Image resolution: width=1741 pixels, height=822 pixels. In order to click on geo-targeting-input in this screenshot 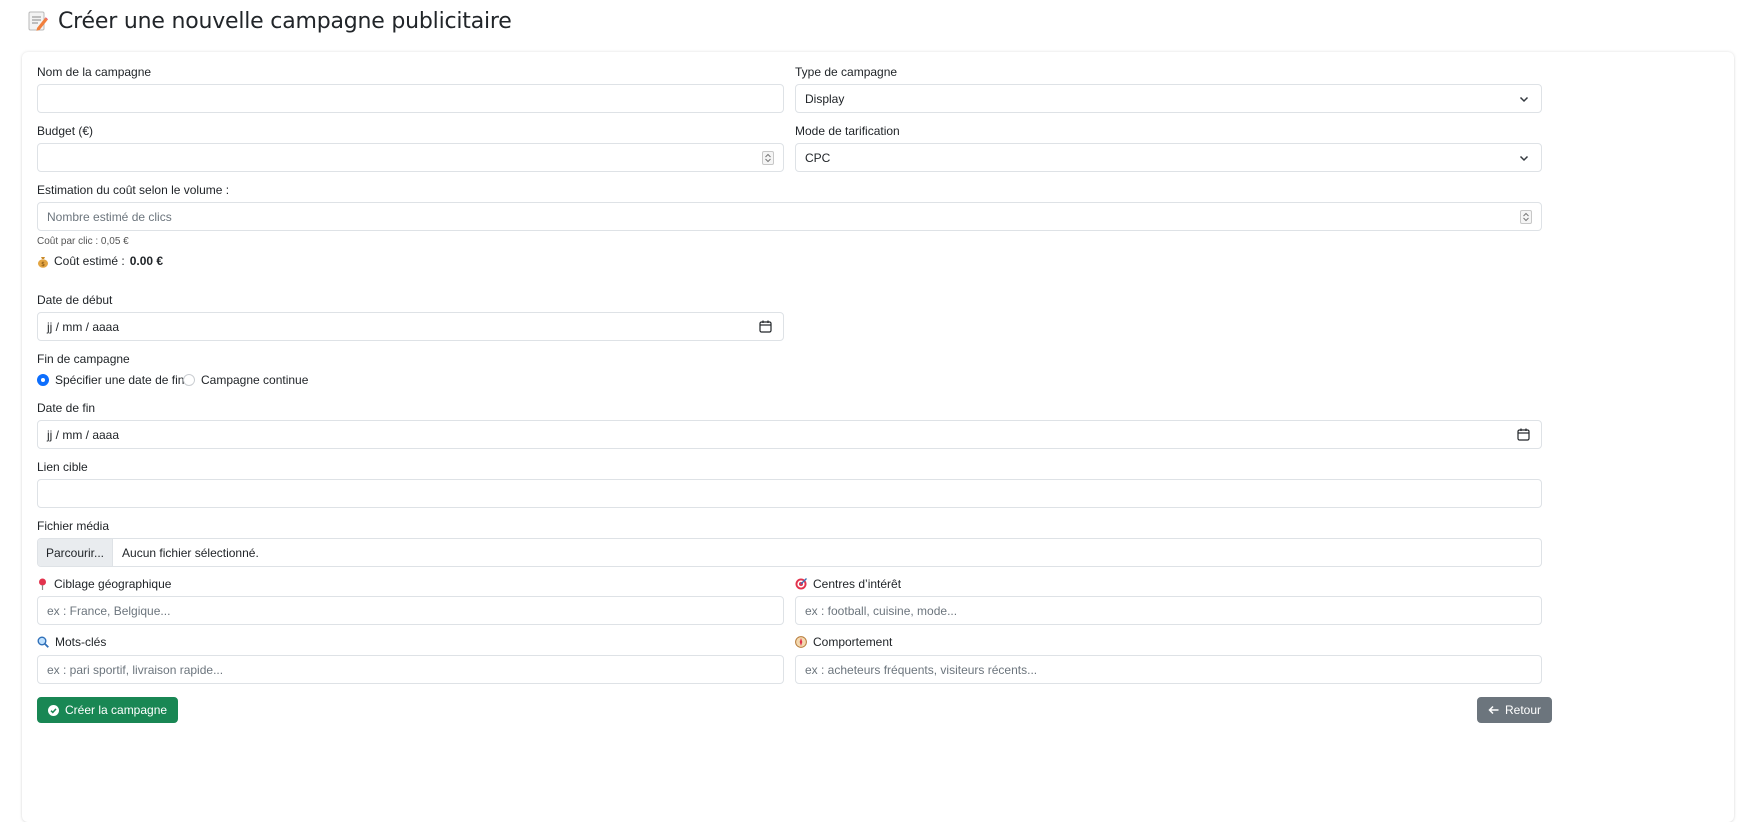, I will do `click(410, 610)`.